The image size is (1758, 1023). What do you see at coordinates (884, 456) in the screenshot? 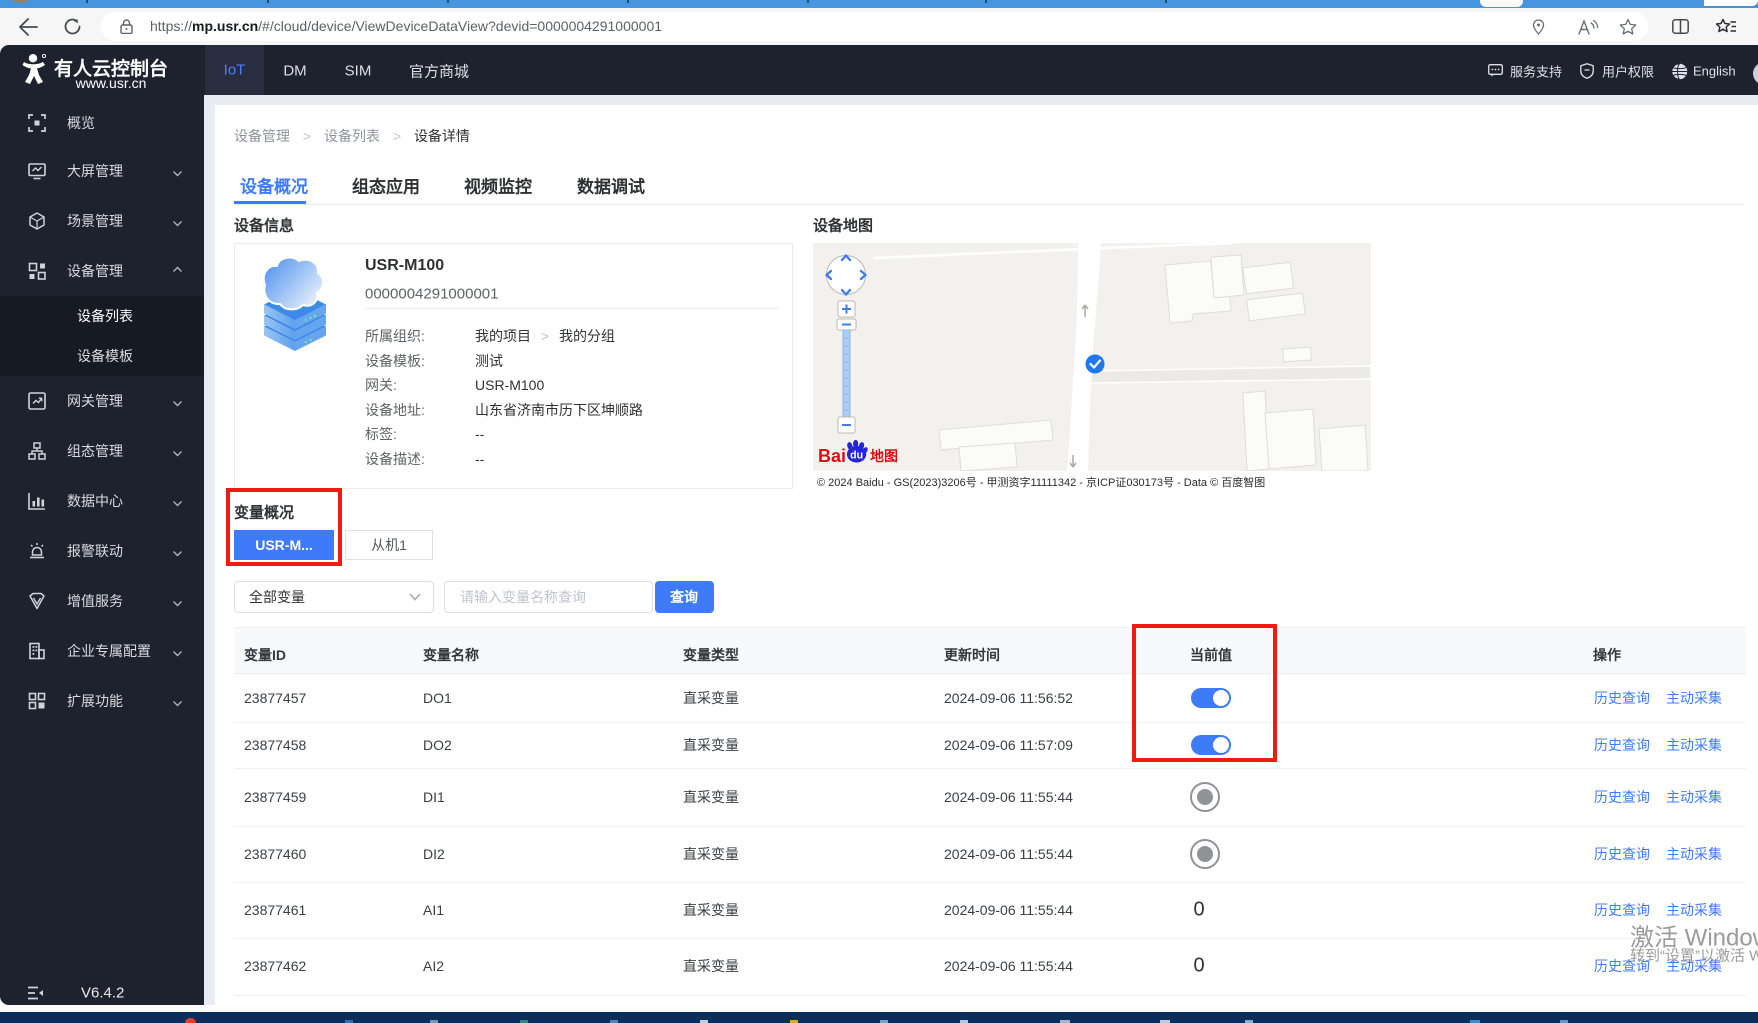
I see `svg-text: 地图` at bounding box center [884, 456].